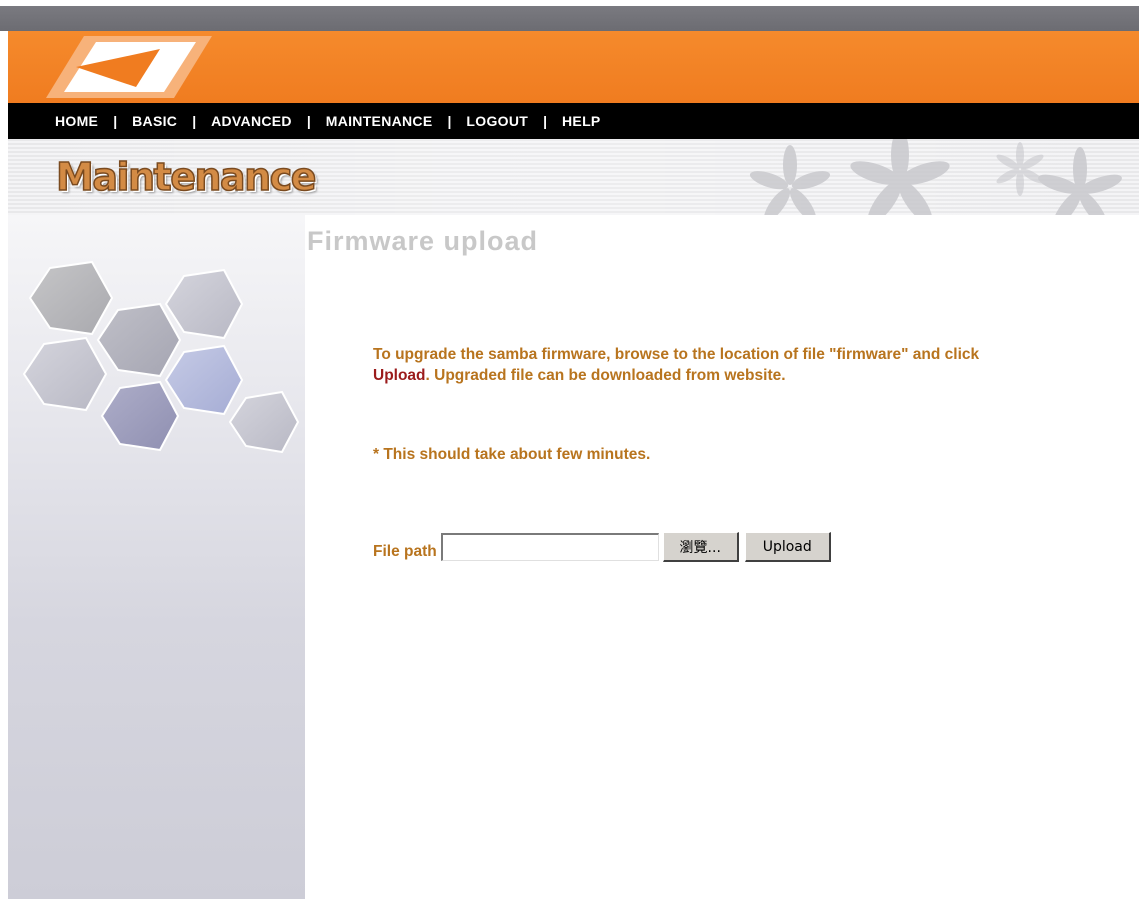  Describe the element at coordinates (581, 121) in the screenshot. I see `nav-help: HELP` at that location.